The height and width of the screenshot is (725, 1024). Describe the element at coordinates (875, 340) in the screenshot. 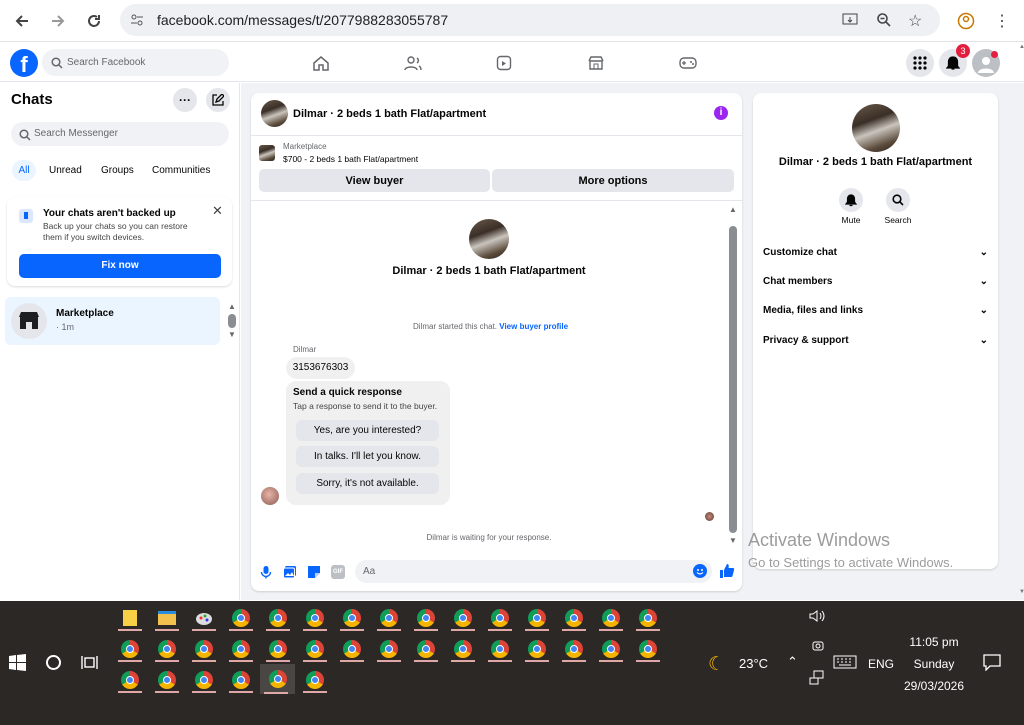

I see `privacy-support-item: Privacy & support ⌄` at that location.